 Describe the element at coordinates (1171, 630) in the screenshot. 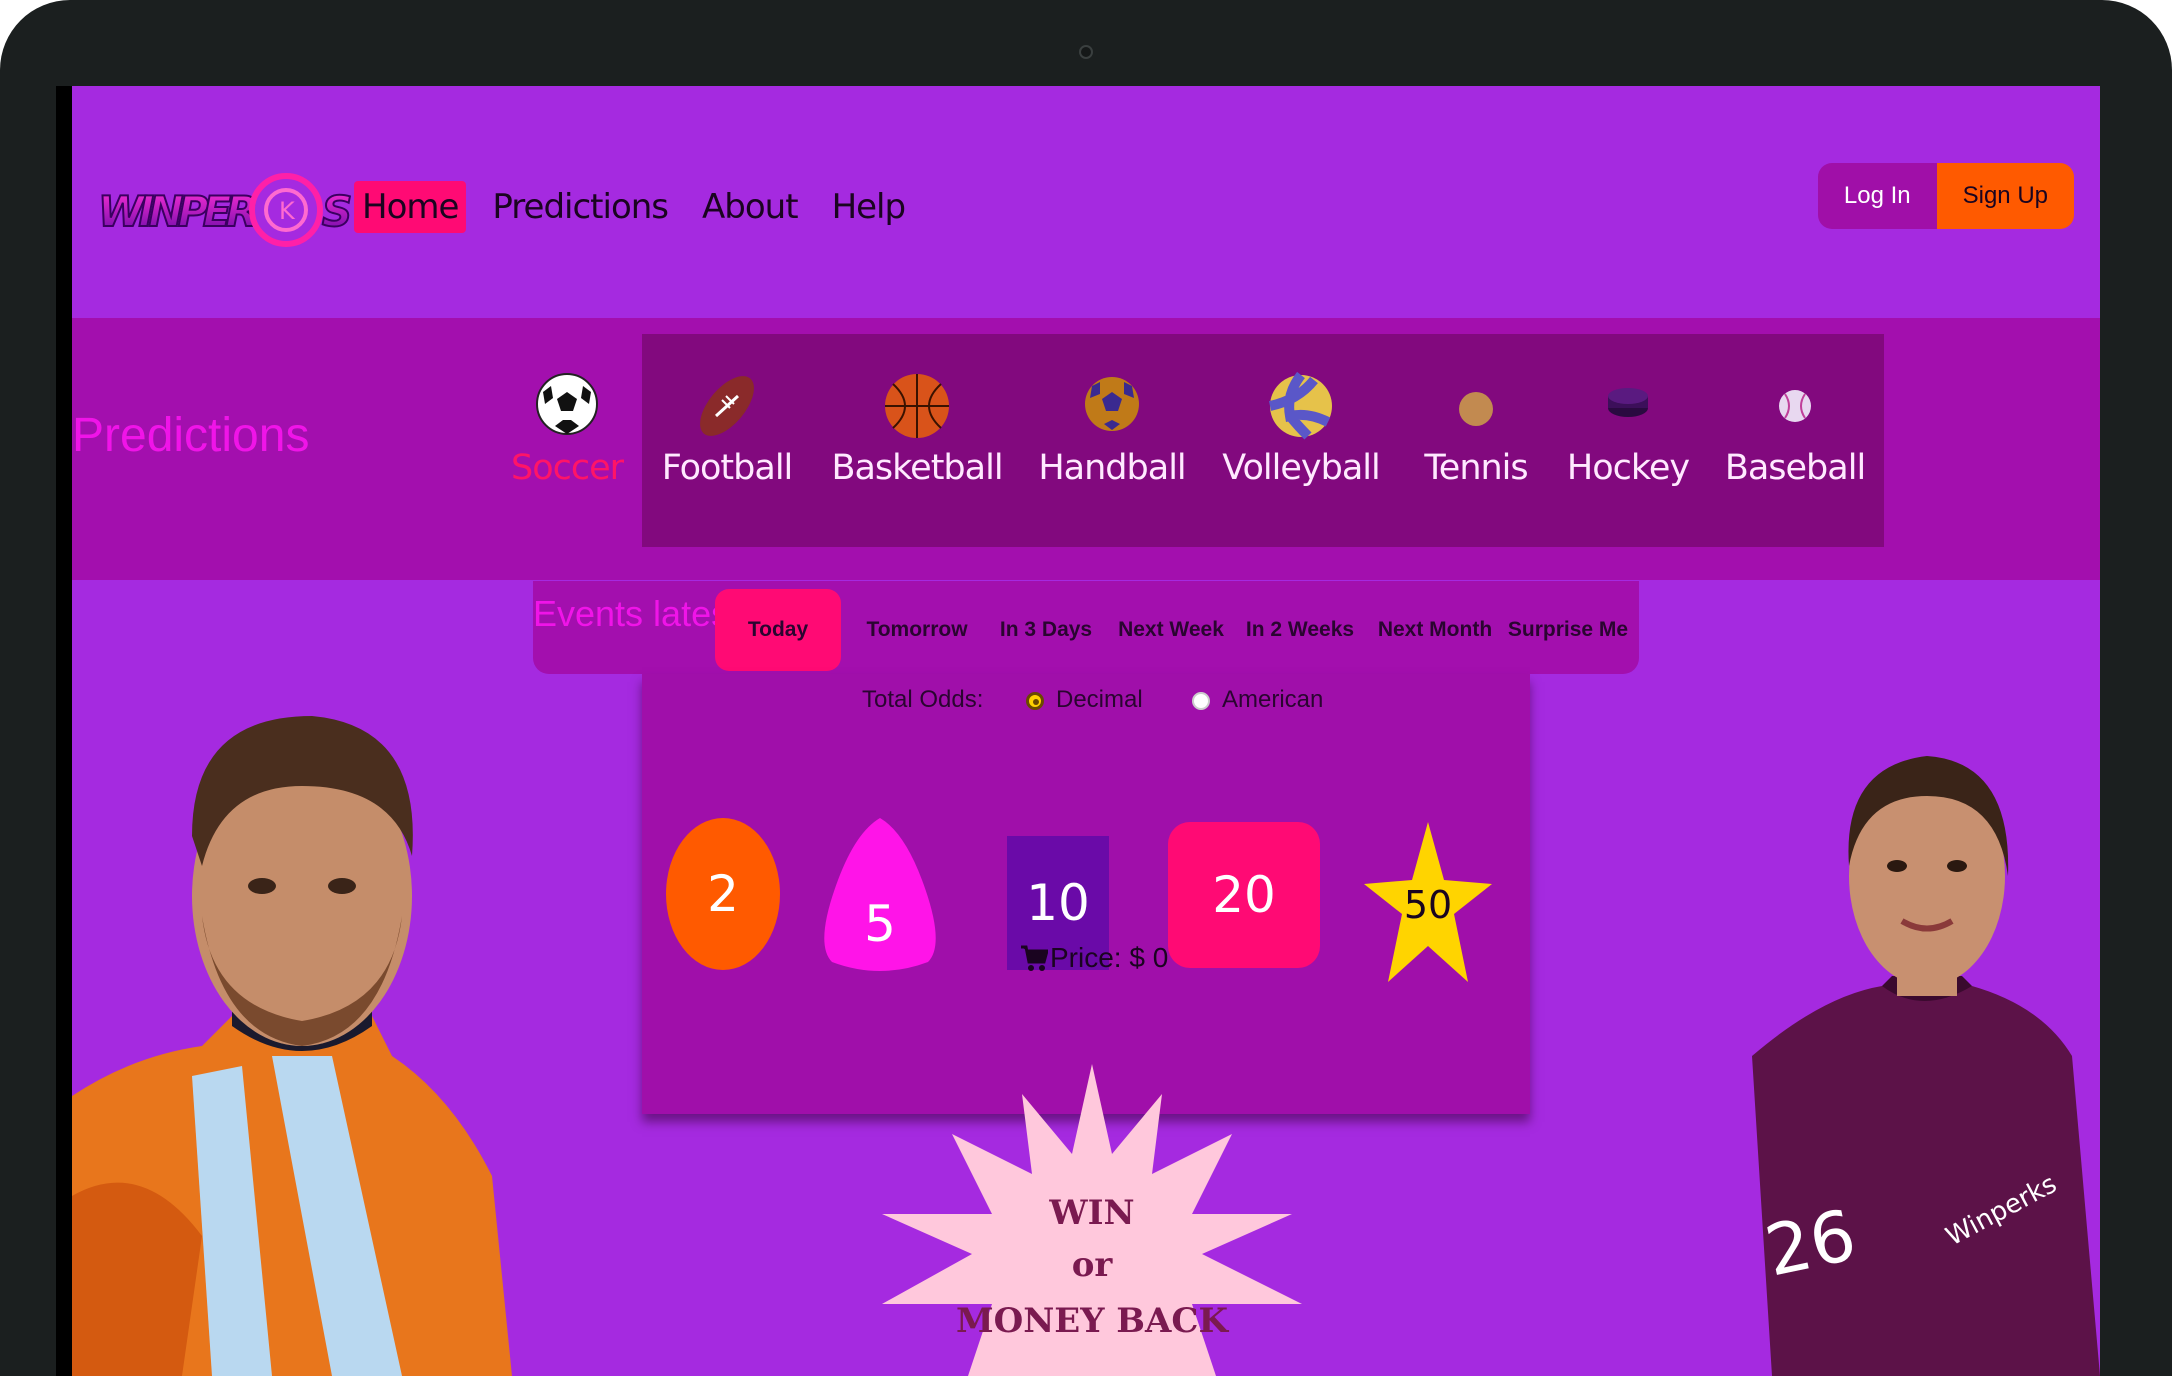

I see `tab-next-week: Next Week` at that location.